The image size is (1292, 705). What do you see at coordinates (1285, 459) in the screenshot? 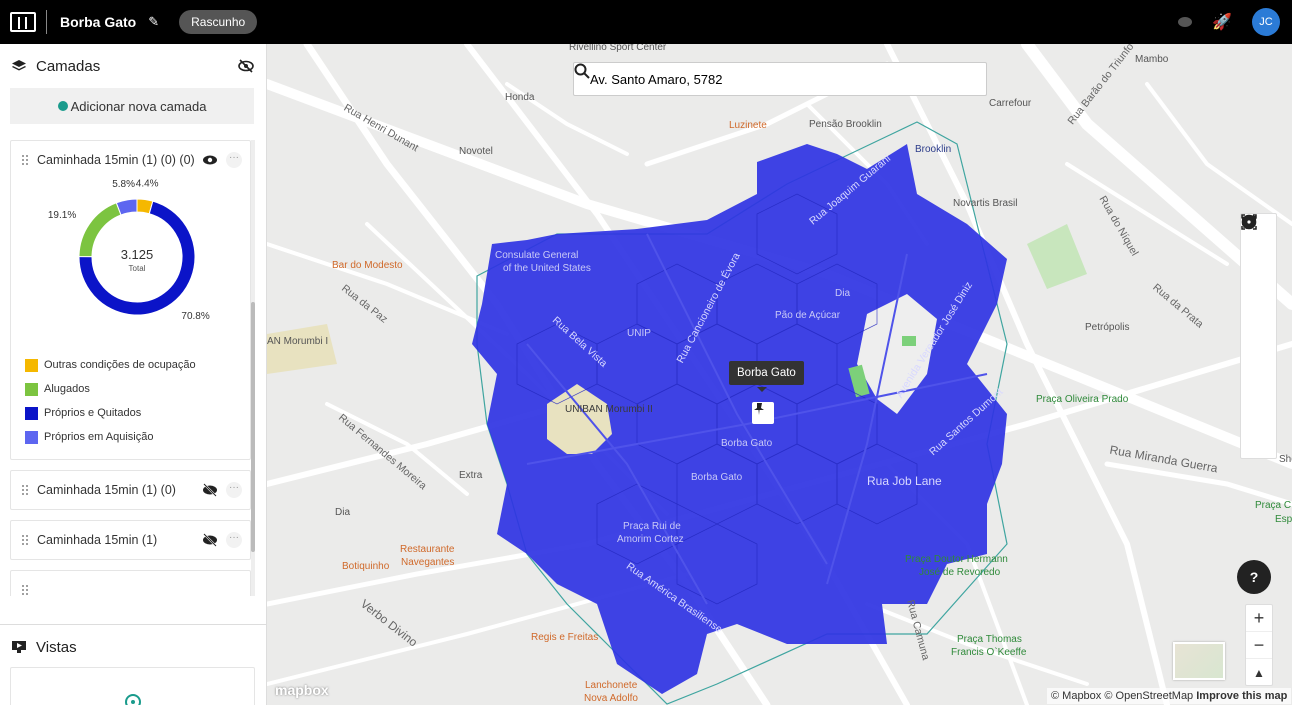
I see `poi-label: Sho` at bounding box center [1285, 459].